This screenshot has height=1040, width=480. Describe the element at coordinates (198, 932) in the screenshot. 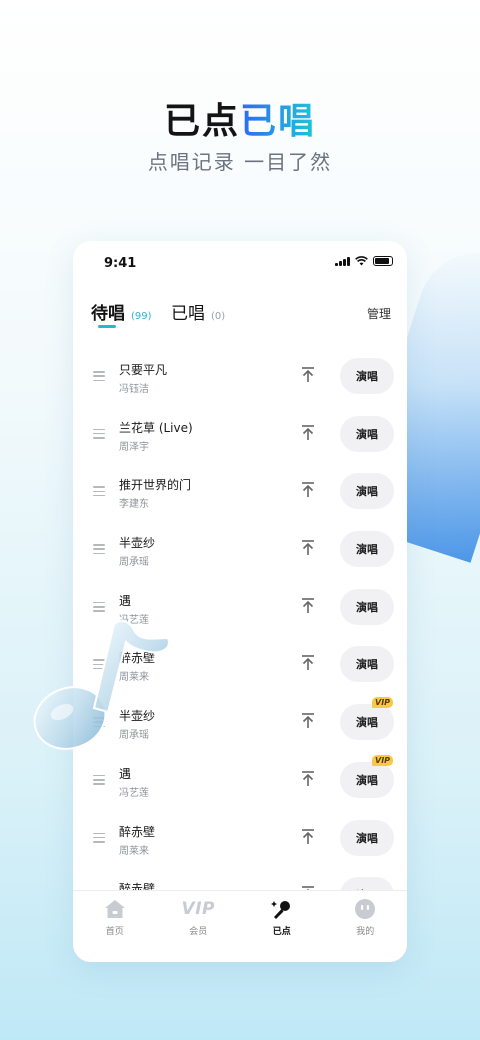

I see `nav-vip-label: 会员` at that location.